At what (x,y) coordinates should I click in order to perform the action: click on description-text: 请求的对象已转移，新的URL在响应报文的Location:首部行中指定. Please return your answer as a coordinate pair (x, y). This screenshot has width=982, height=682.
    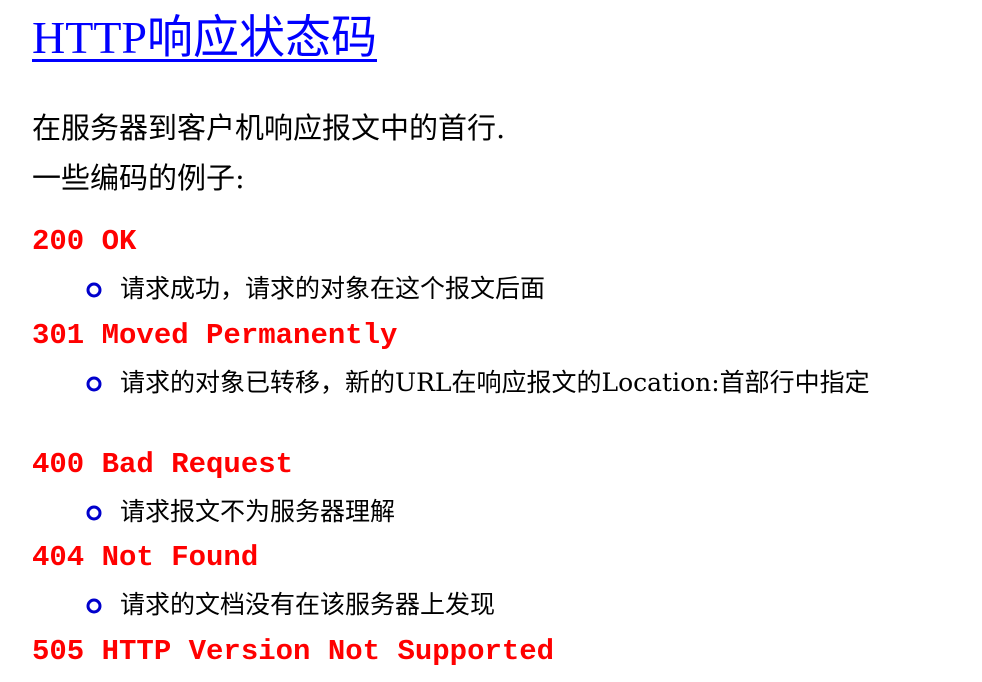
    Looking at the image, I should click on (495, 382).